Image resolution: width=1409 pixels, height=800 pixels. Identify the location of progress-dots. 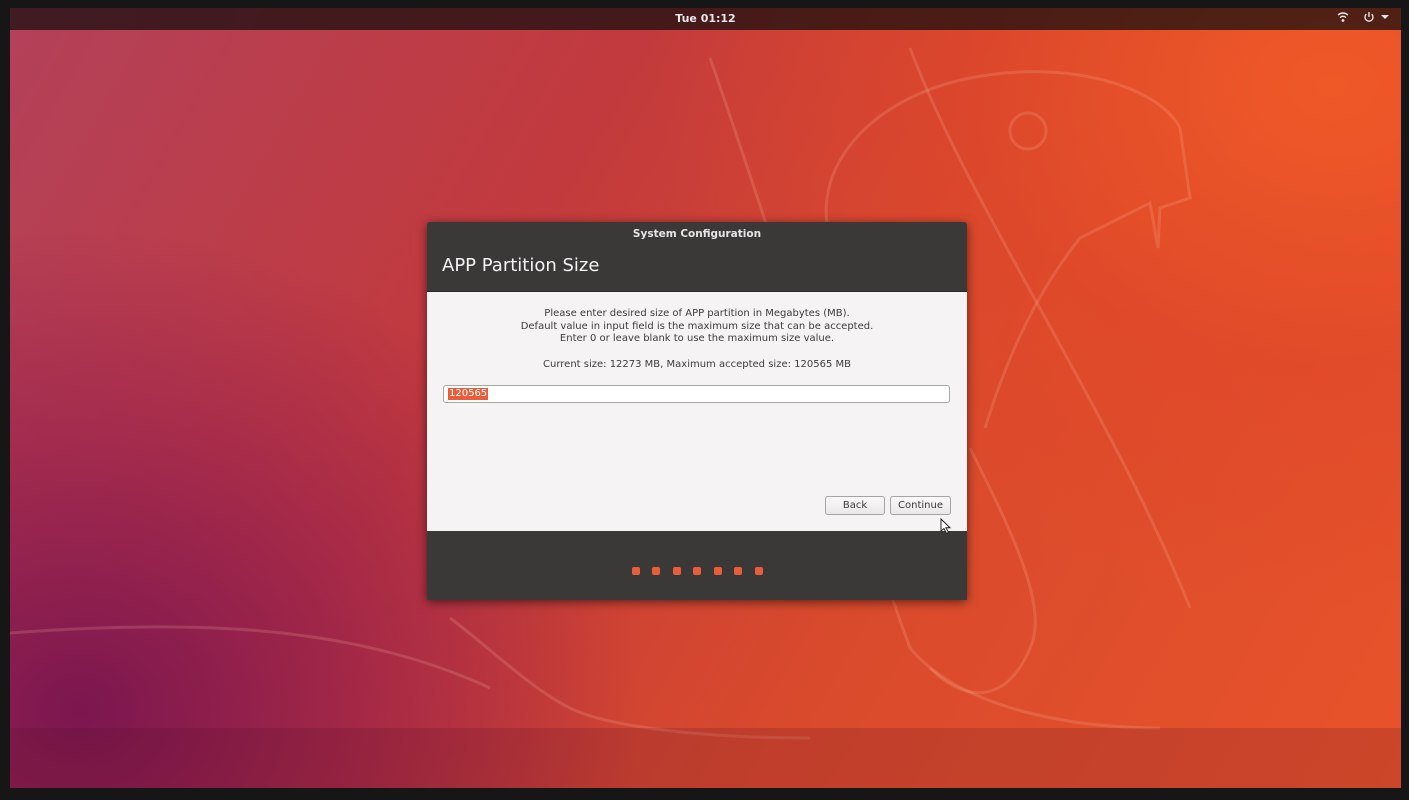
(697, 571).